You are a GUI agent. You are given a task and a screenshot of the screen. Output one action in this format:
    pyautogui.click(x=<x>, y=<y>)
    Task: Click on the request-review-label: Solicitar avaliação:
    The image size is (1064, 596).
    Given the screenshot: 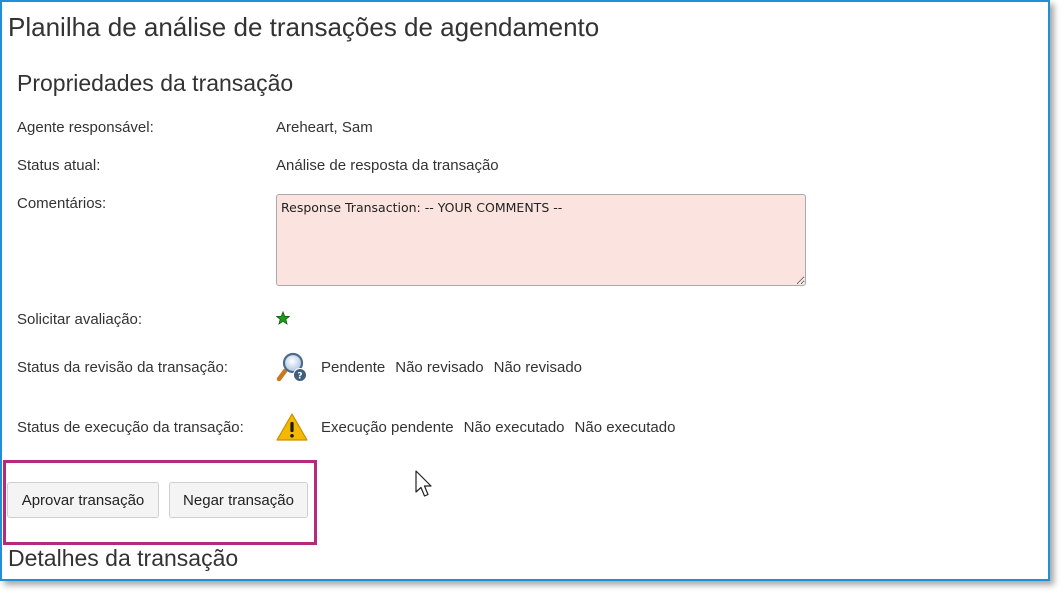 What is the action you would take?
    pyautogui.click(x=80, y=319)
    